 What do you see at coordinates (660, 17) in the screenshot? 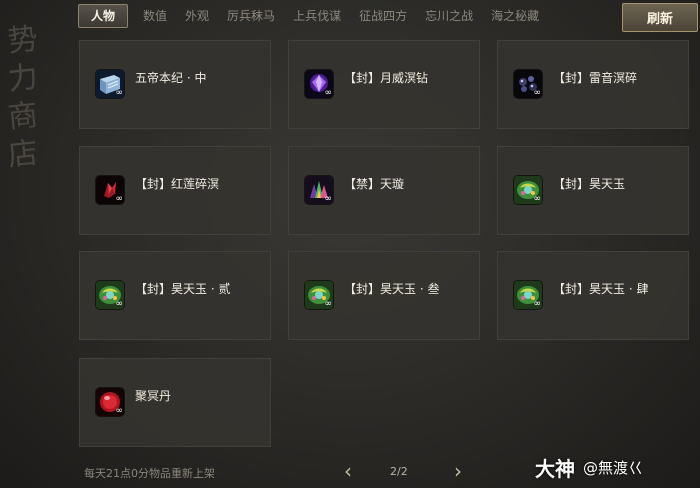
I see `refresh-button: 刷新` at bounding box center [660, 17].